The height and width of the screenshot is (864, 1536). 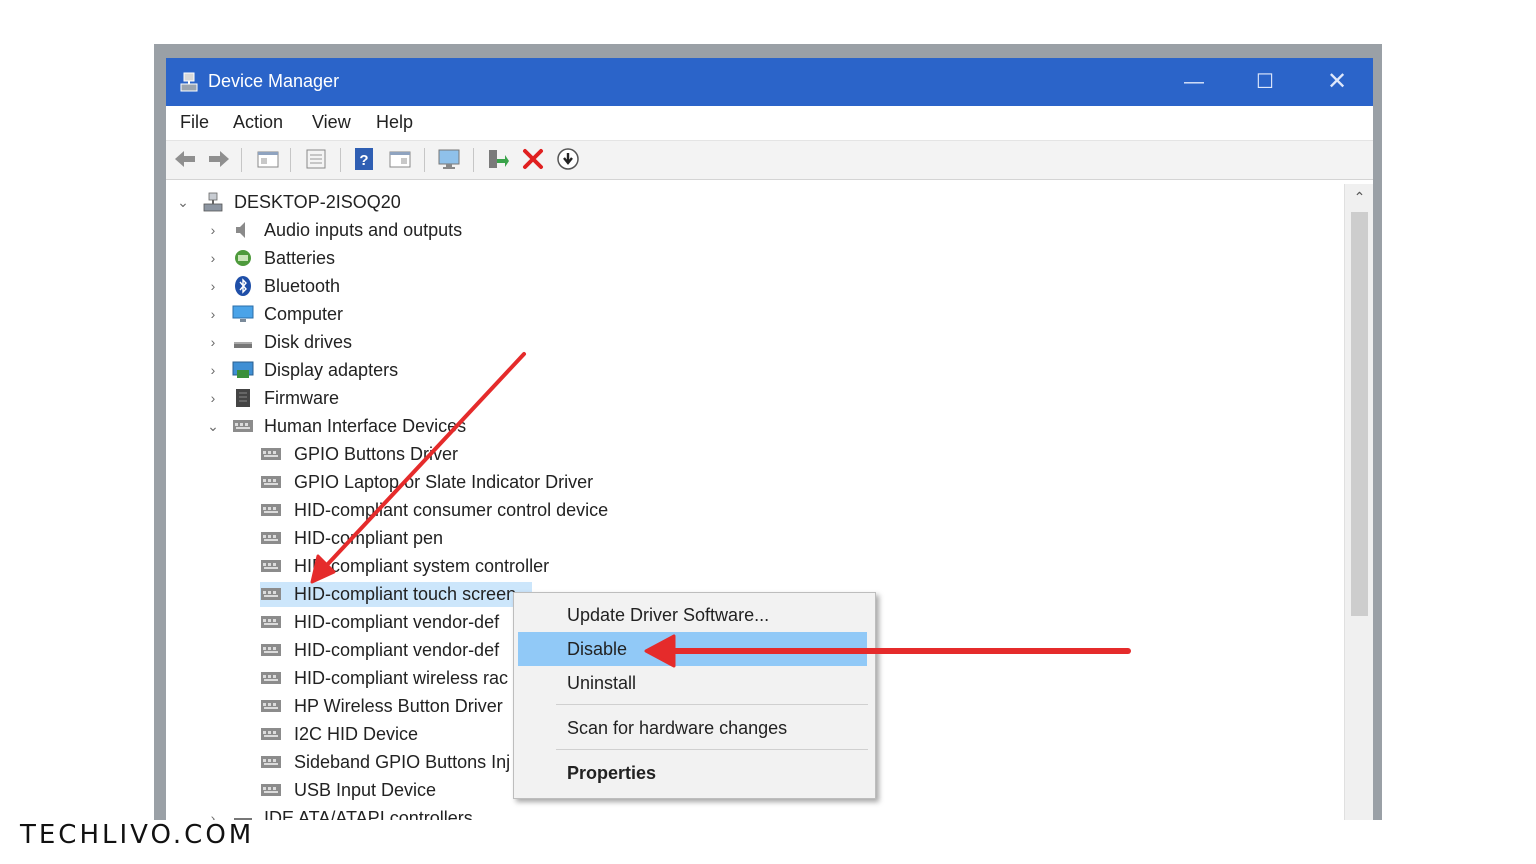 What do you see at coordinates (497, 159) in the screenshot?
I see `update-driver-icon` at bounding box center [497, 159].